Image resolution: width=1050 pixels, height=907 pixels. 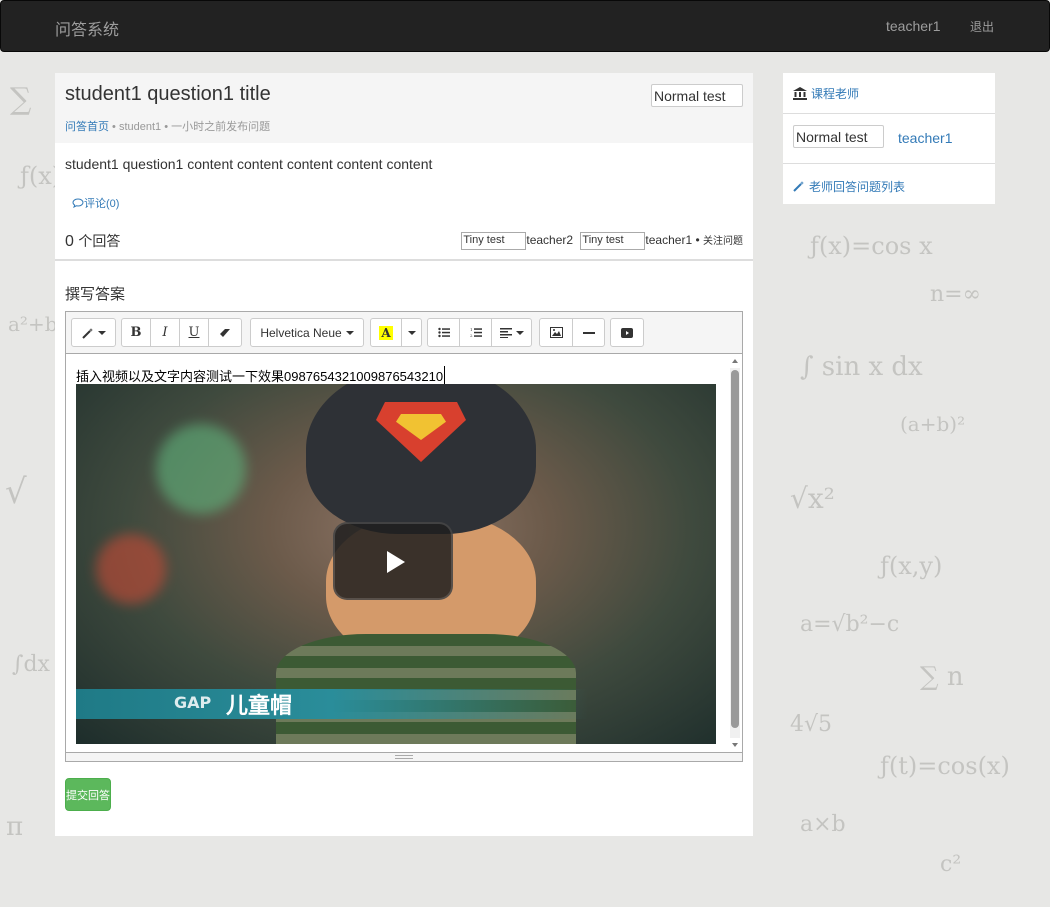 I want to click on teacher-answers-link: 老师回答问题列表, so click(x=849, y=186).